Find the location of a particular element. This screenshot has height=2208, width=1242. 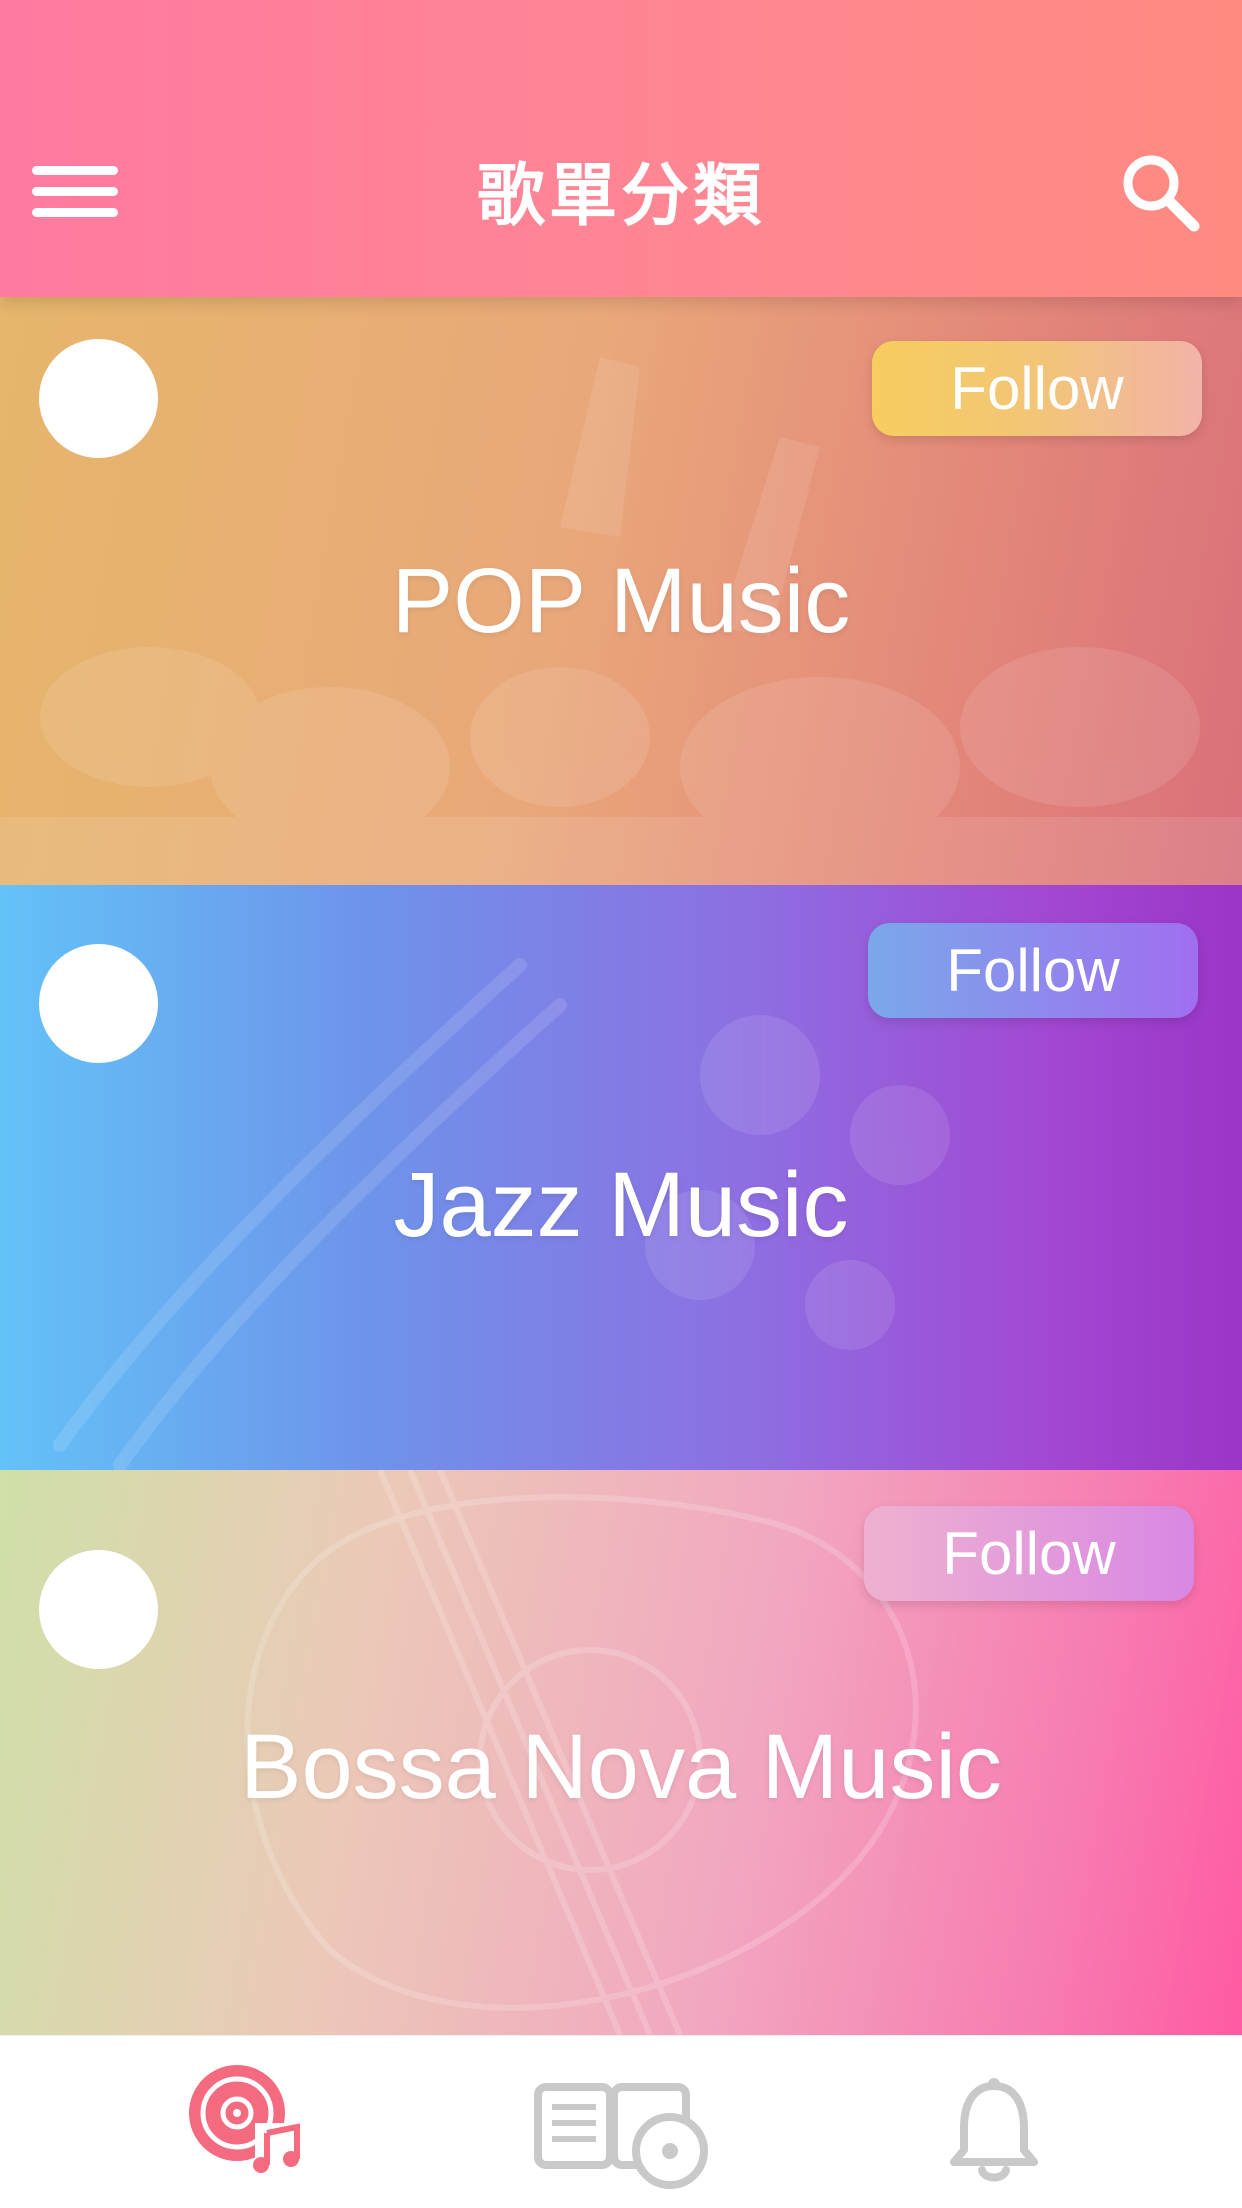

category-title: POP Music is located at coordinates (621, 601).